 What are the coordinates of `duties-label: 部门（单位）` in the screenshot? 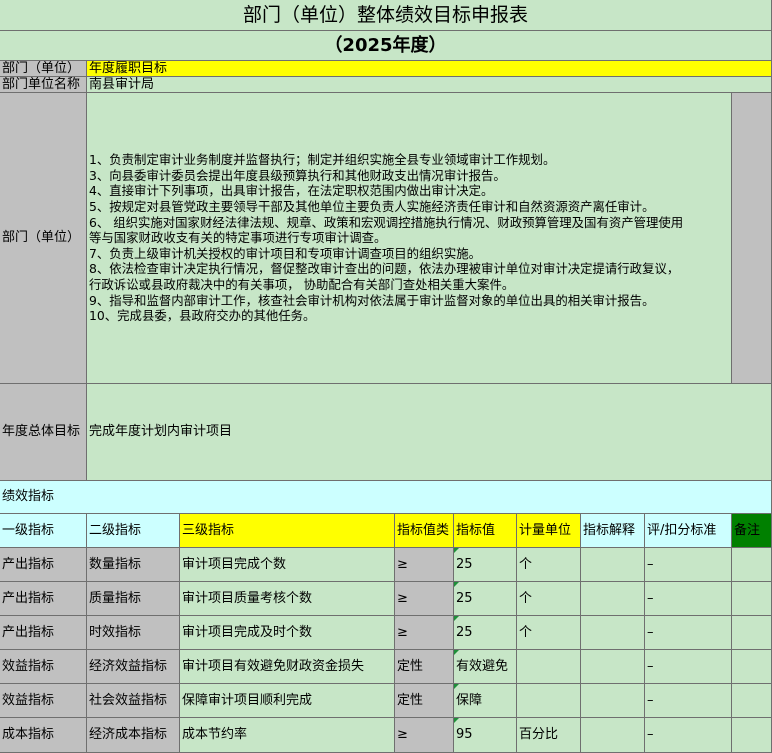 It's located at (43, 238).